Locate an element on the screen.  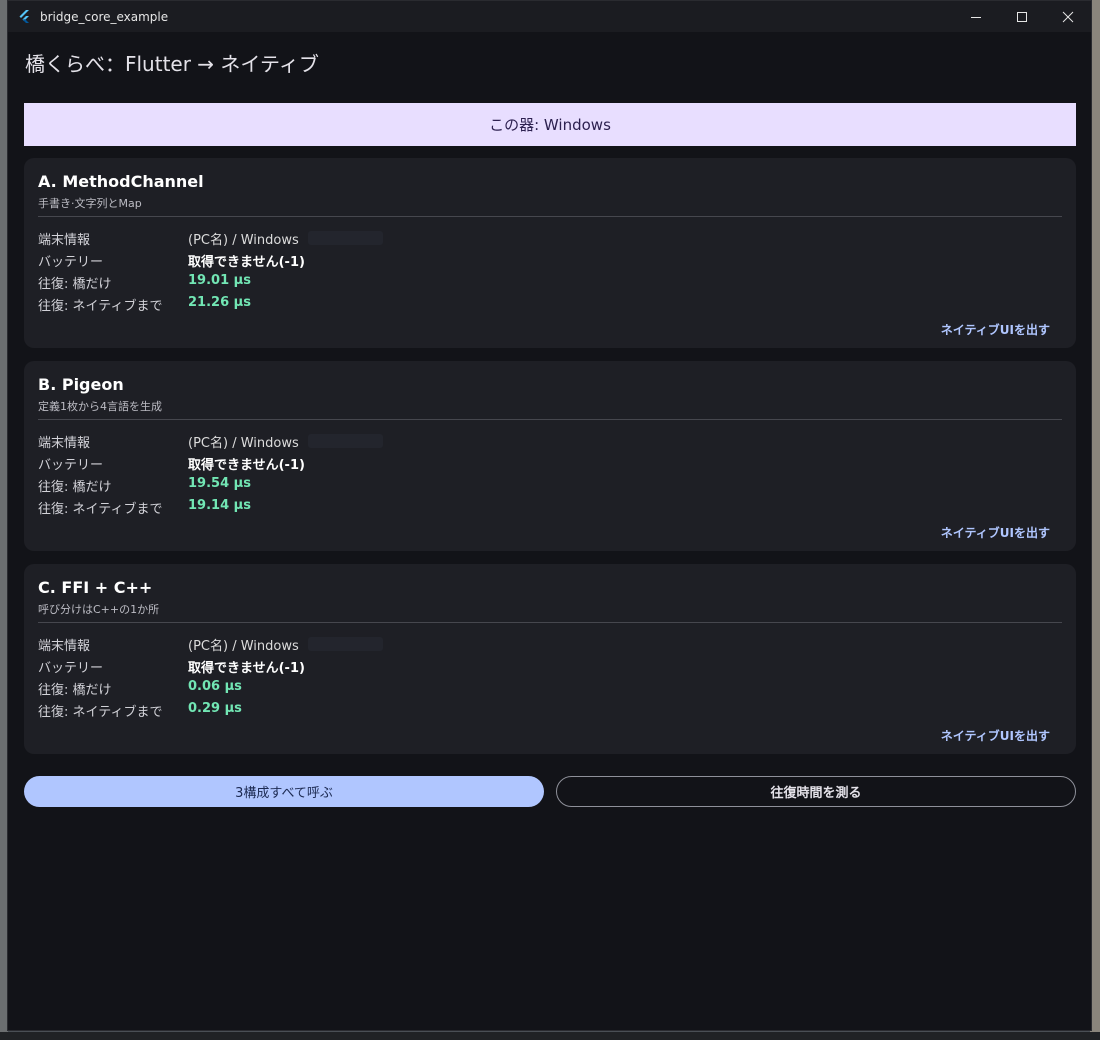
minimize-icon is located at coordinates (976, 17).